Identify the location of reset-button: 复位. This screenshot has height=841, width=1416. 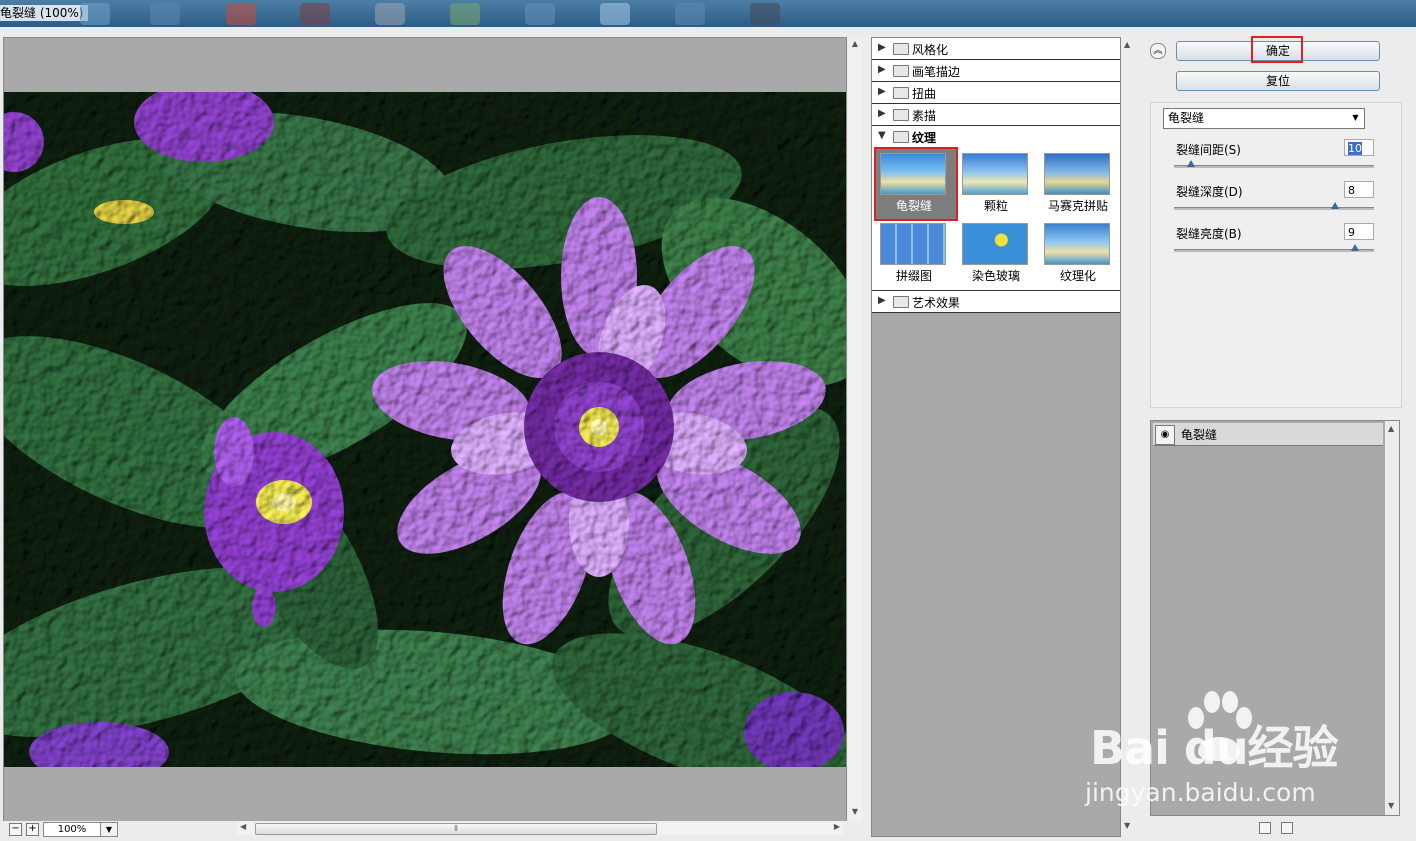
(1278, 81).